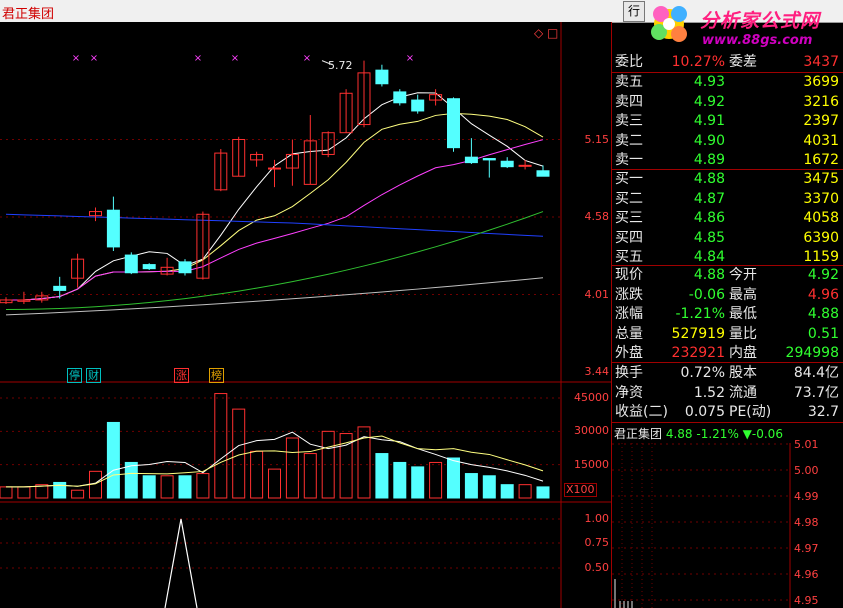 The height and width of the screenshot is (608, 843). I want to click on mini-chart-title: 君正集团 4.88 -1.21% ▼-0.06, so click(698, 433).